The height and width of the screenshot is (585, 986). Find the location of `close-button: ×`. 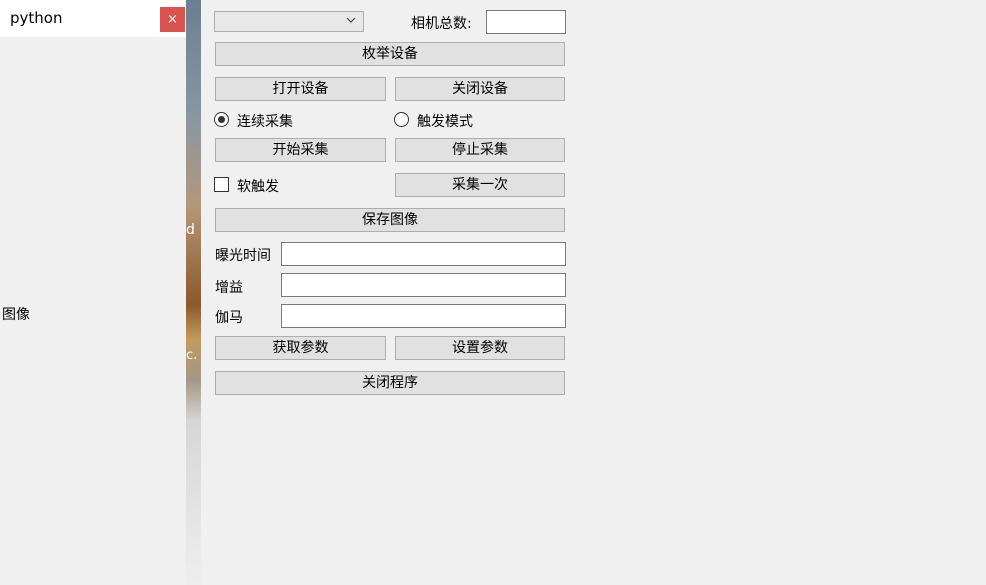

close-button: × is located at coordinates (172, 19).